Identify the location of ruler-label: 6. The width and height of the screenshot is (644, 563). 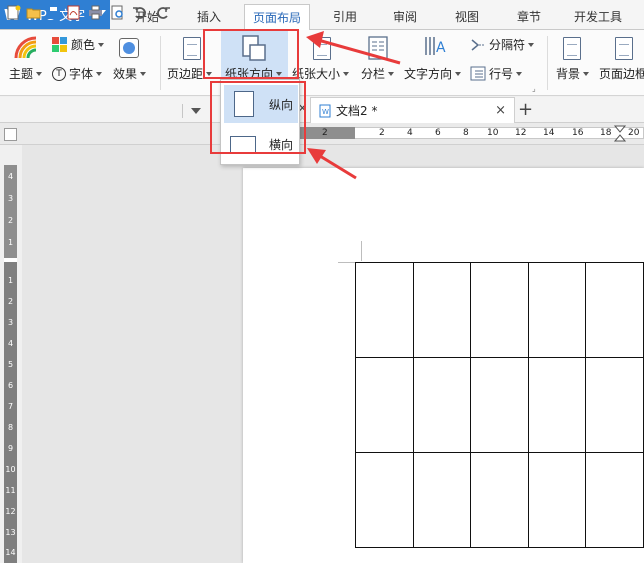
(438, 133).